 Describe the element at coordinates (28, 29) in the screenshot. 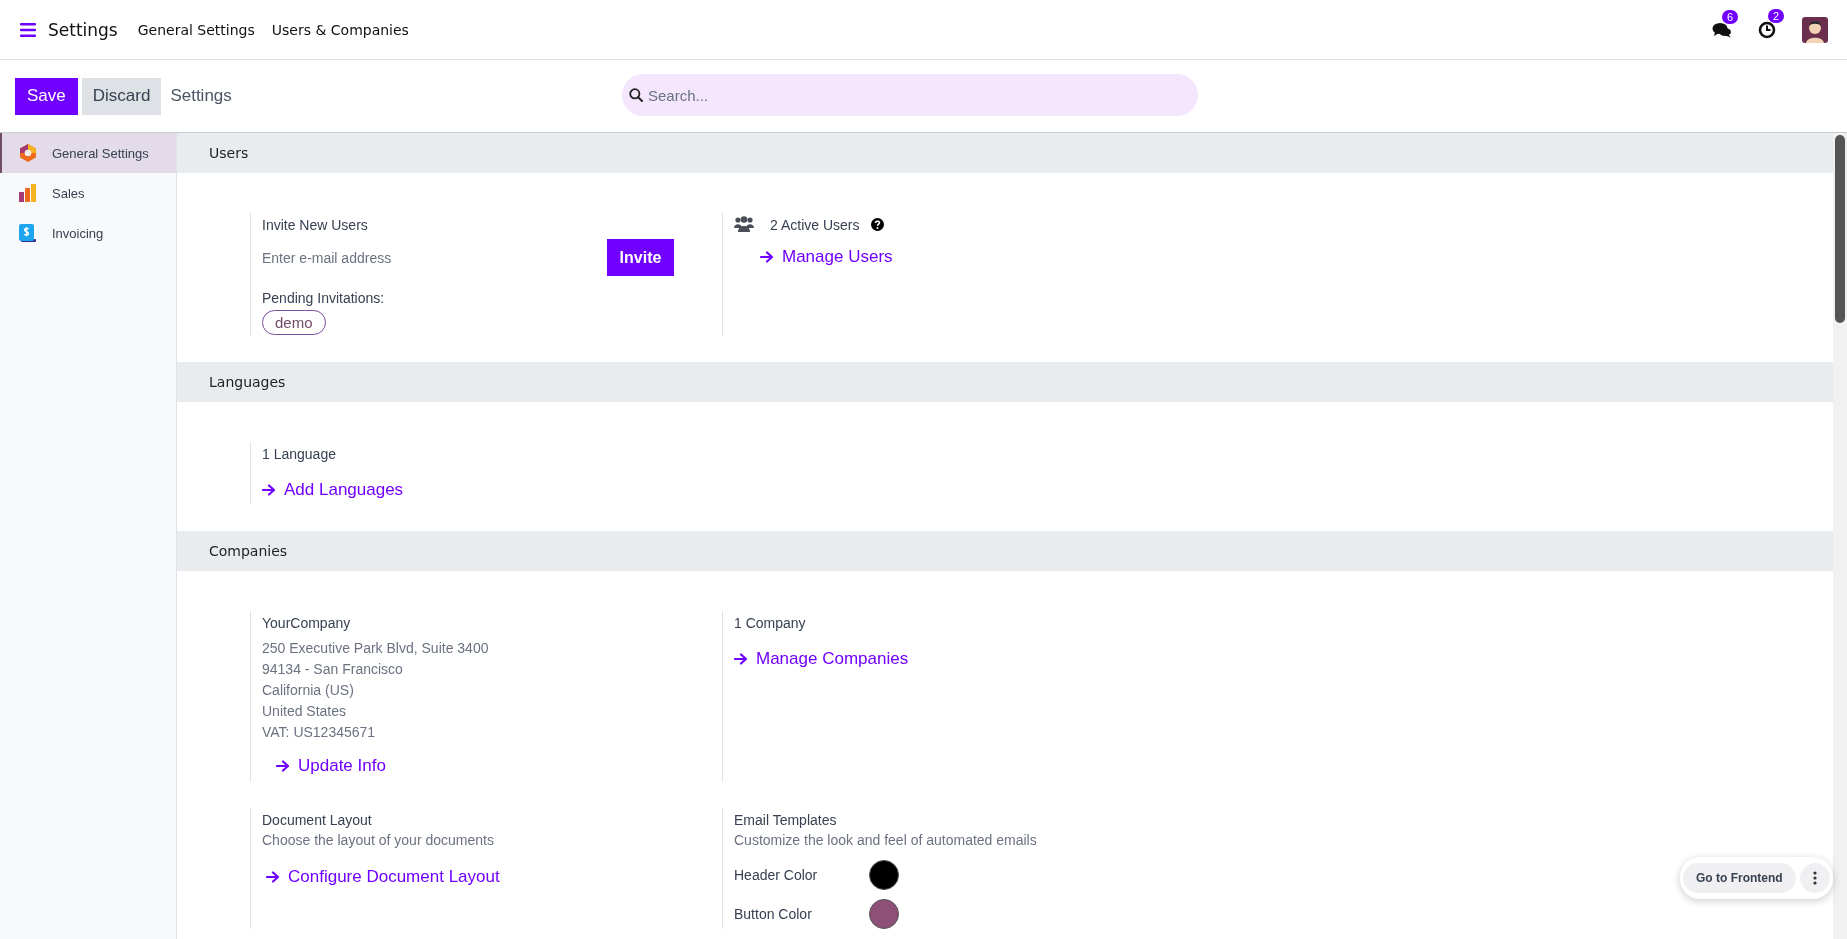

I see `menu-icon` at that location.